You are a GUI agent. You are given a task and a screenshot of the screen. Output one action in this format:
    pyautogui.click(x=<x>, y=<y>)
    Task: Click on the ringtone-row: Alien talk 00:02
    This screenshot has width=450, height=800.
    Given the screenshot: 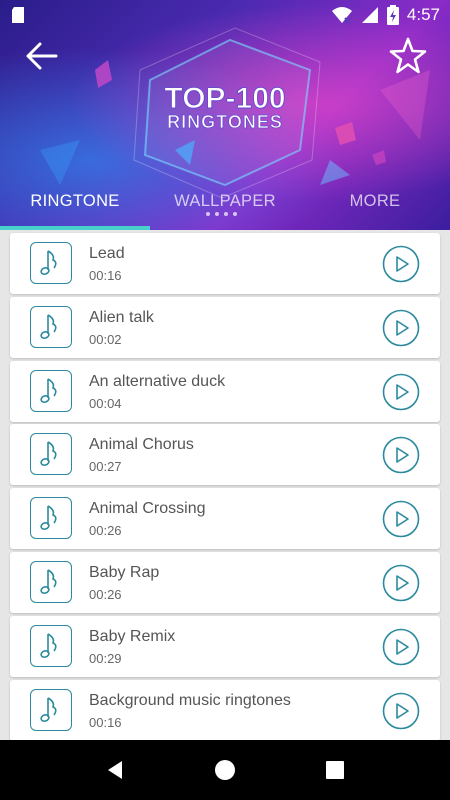 What is the action you would take?
    pyautogui.click(x=225, y=327)
    